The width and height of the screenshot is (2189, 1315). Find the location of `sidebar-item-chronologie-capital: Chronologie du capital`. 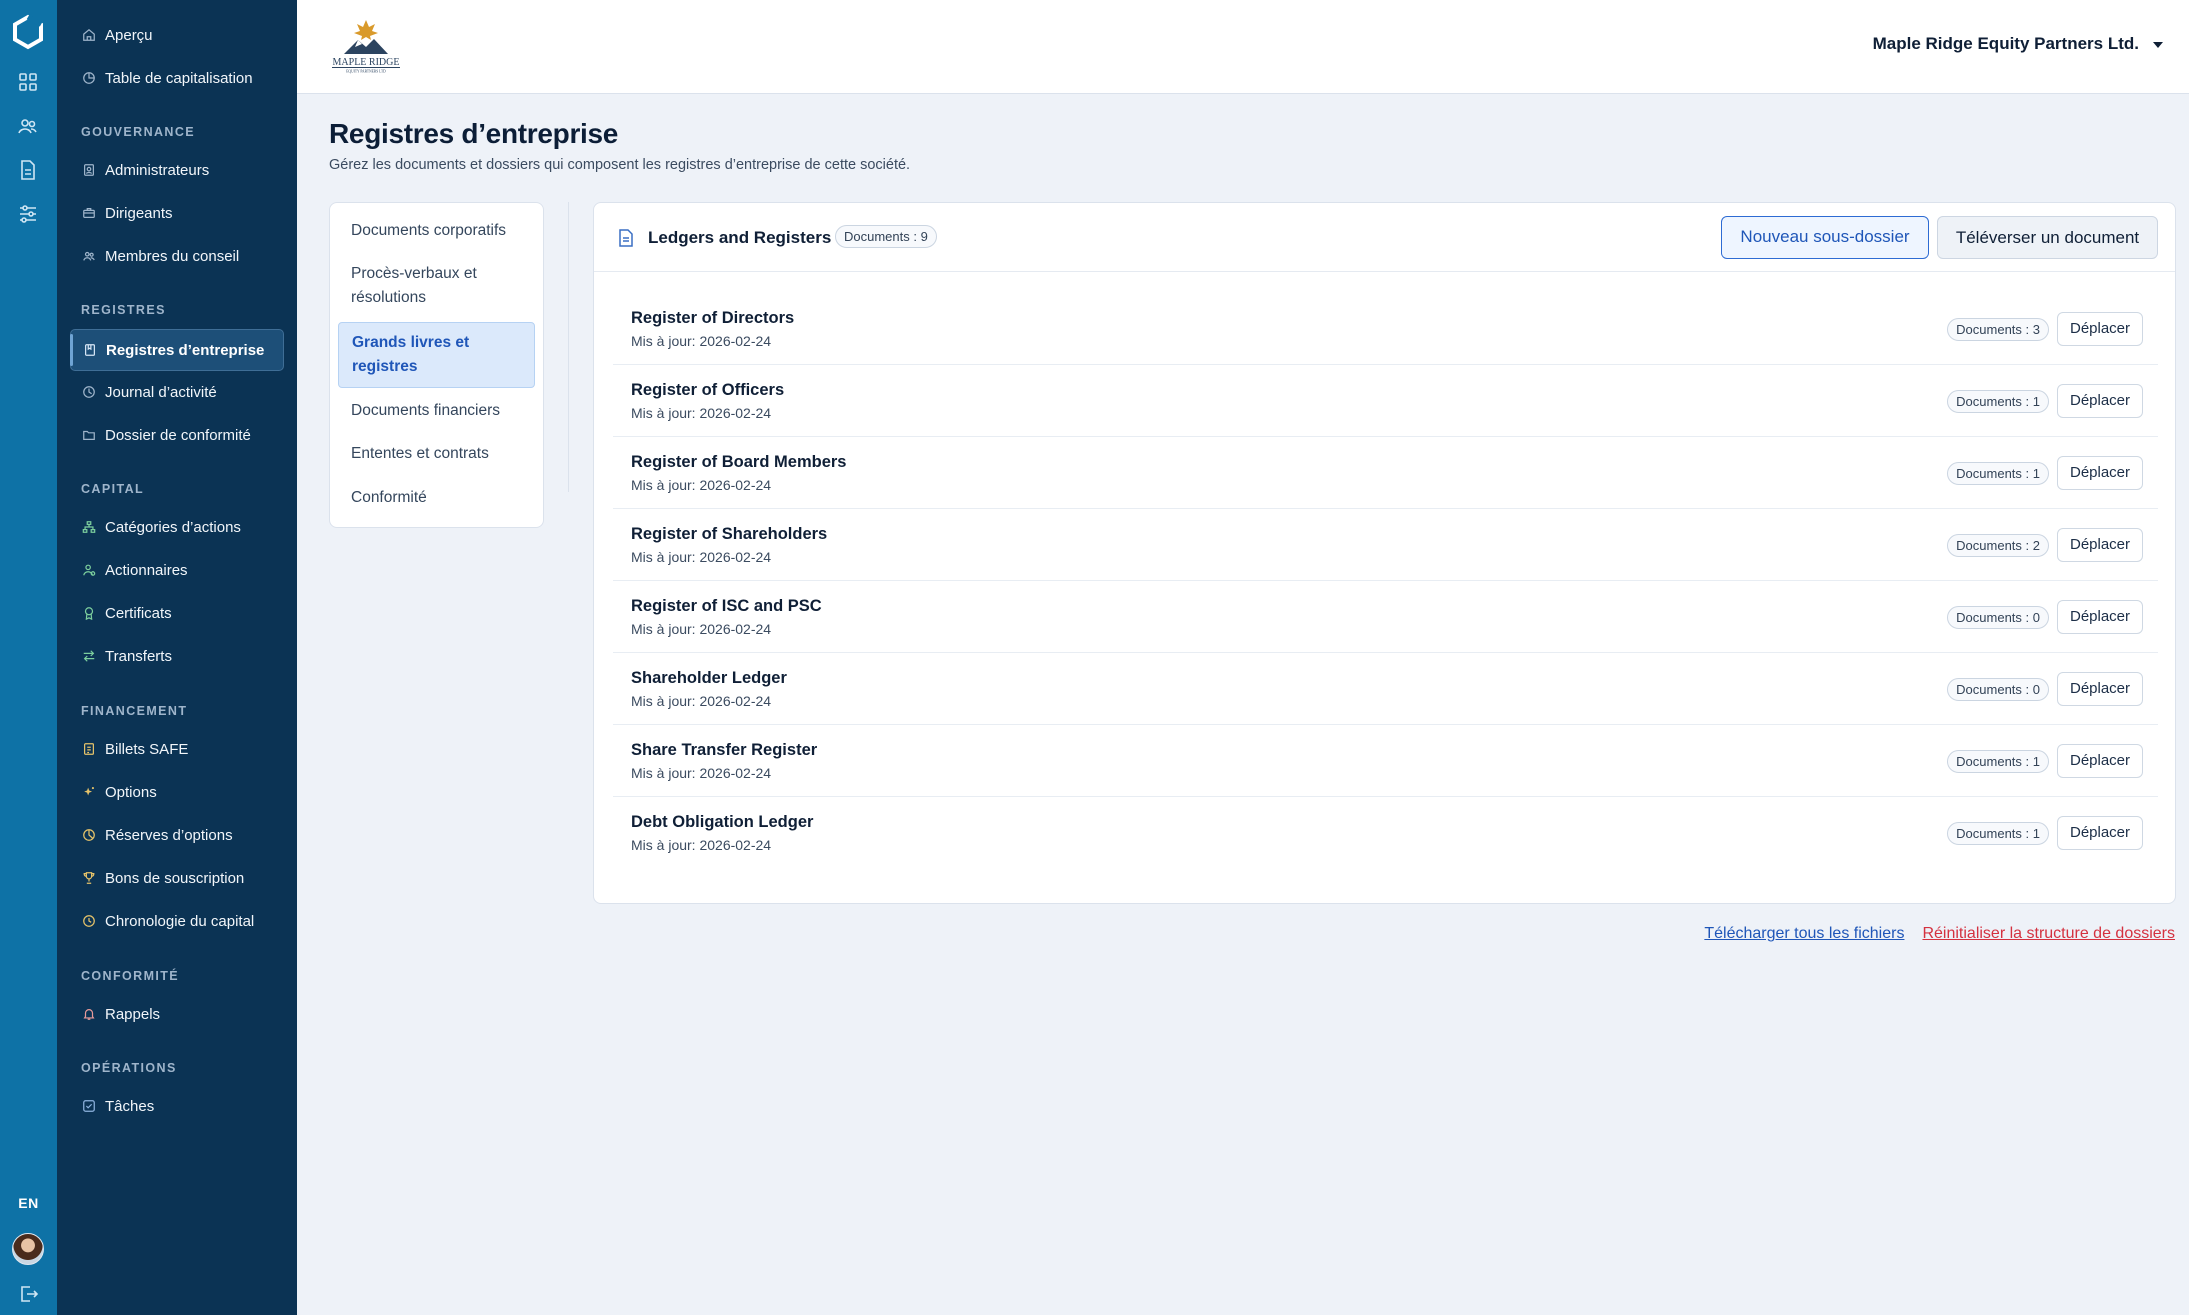

sidebar-item-chronologie-capital: Chronologie du capital is located at coordinates (177, 921).